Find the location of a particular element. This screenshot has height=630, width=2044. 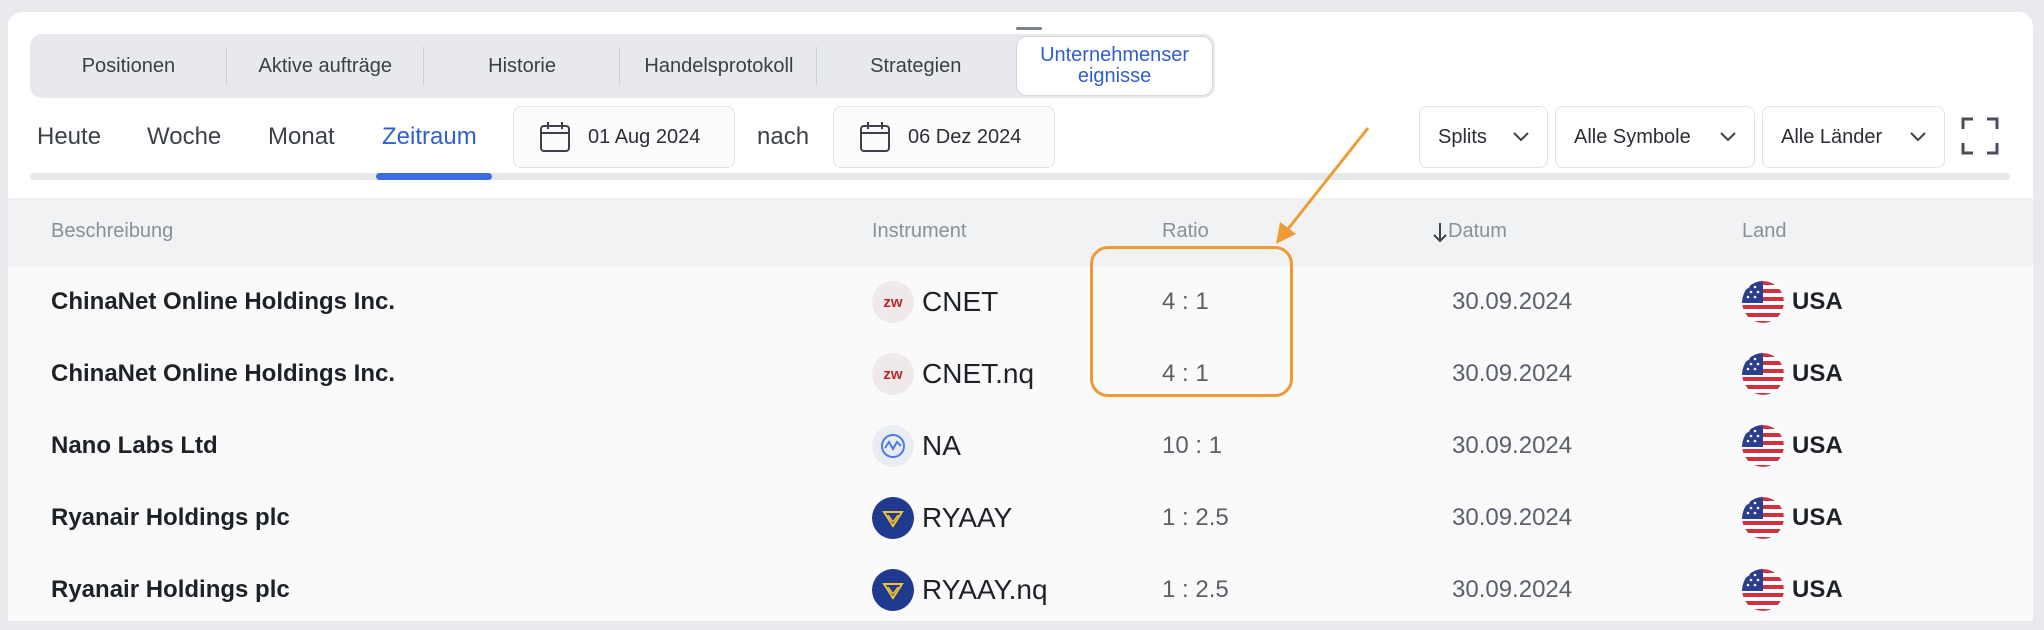

annotation-arrow-icon is located at coordinates (1323, 185).